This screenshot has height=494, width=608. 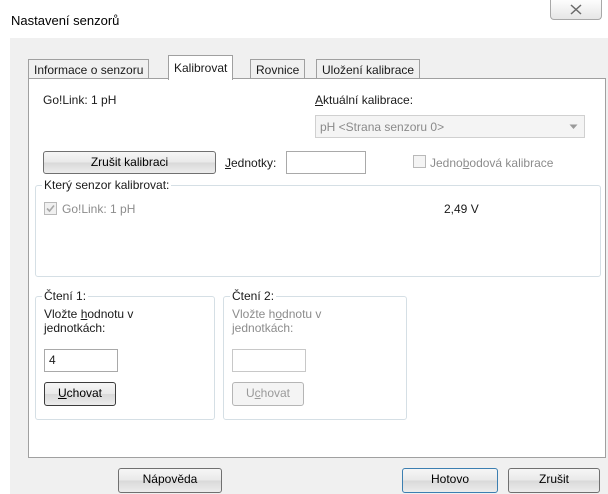 What do you see at coordinates (450, 480) in the screenshot?
I see `done-button: Hotovo` at bounding box center [450, 480].